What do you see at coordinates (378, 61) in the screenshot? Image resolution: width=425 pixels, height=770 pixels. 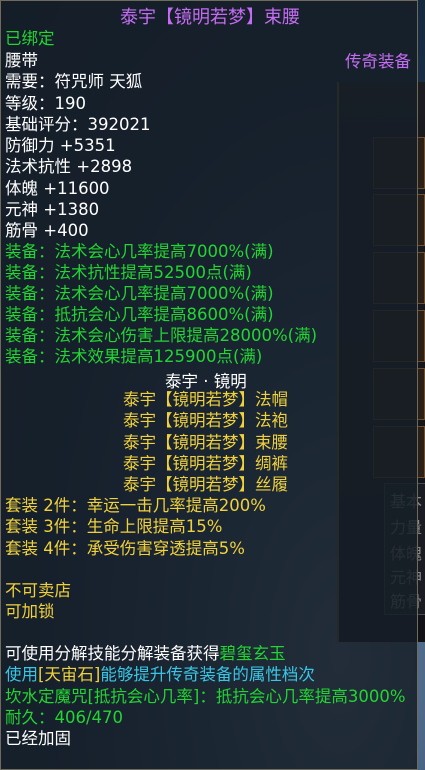 I see `rarity-label: 传奇装备` at bounding box center [378, 61].